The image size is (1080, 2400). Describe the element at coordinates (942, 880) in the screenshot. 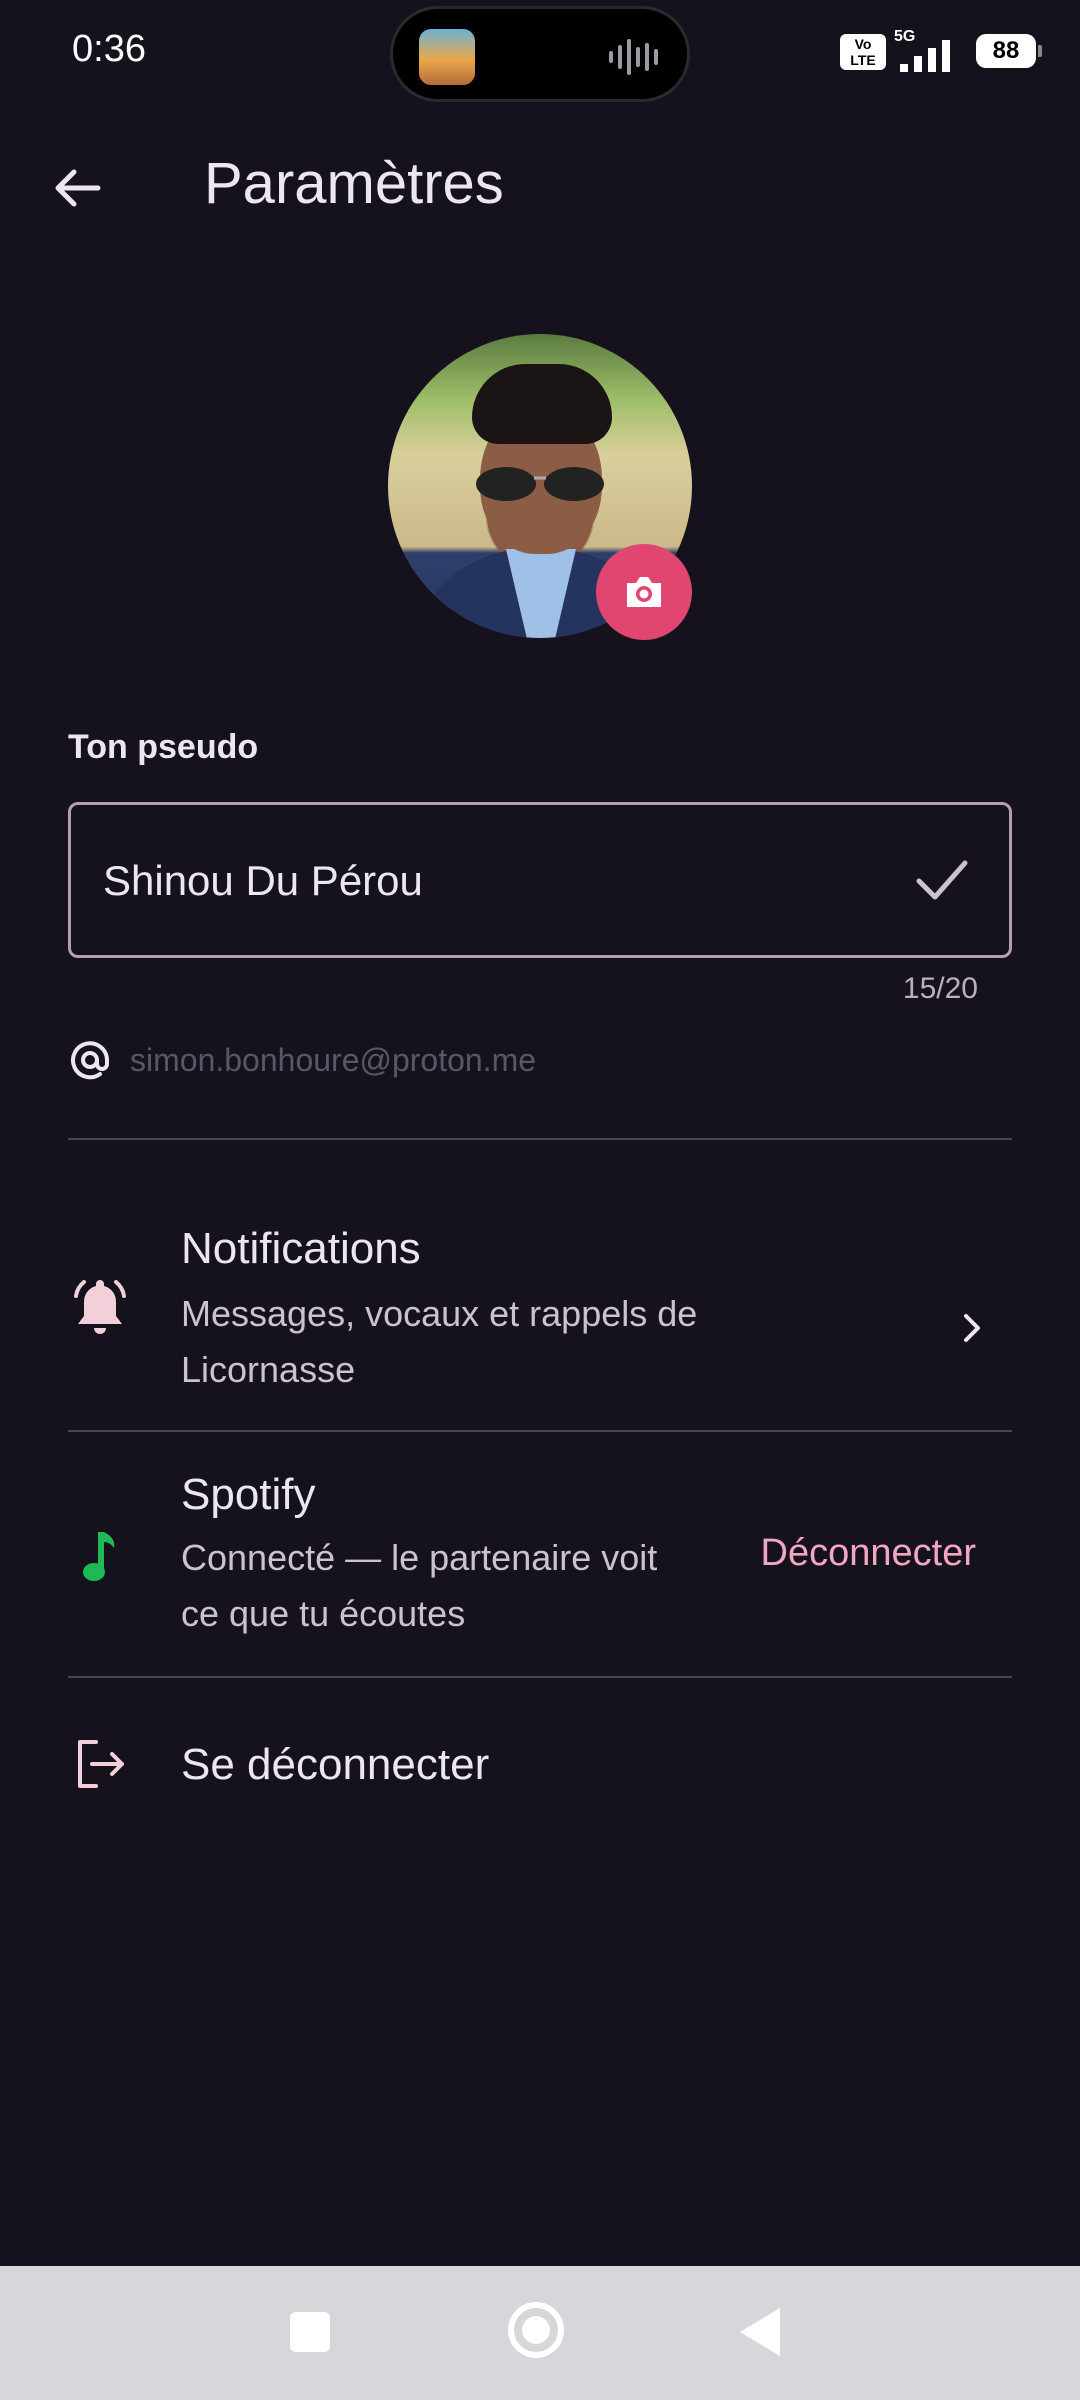

I see `check-icon` at that location.